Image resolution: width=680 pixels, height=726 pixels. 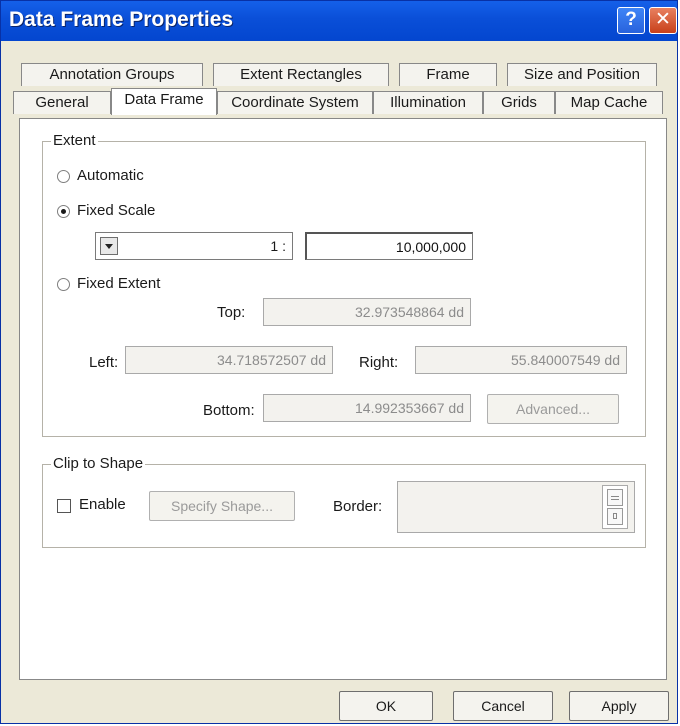 I want to click on fixed-scale-label: Fixed Scale, so click(x=116, y=210).